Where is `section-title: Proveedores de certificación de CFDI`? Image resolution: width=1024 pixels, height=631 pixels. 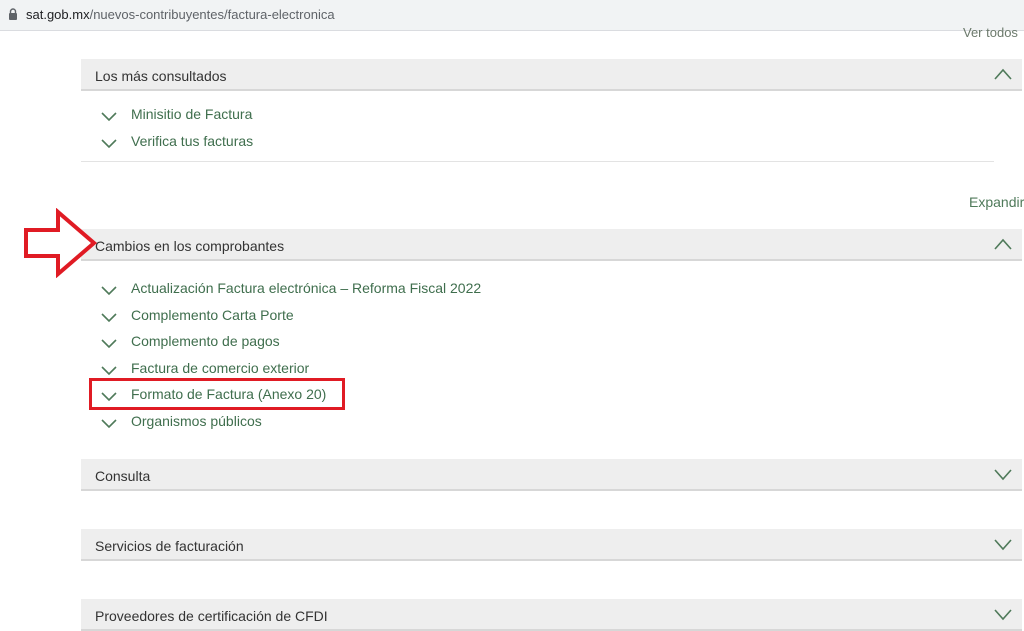 section-title: Proveedores de certificación de CFDI is located at coordinates (211, 616).